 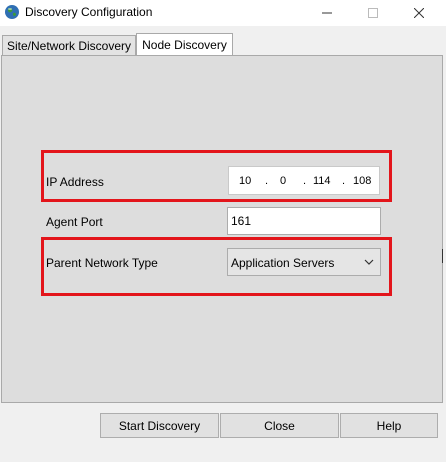 I want to click on maximize-button, so click(x=373, y=13).